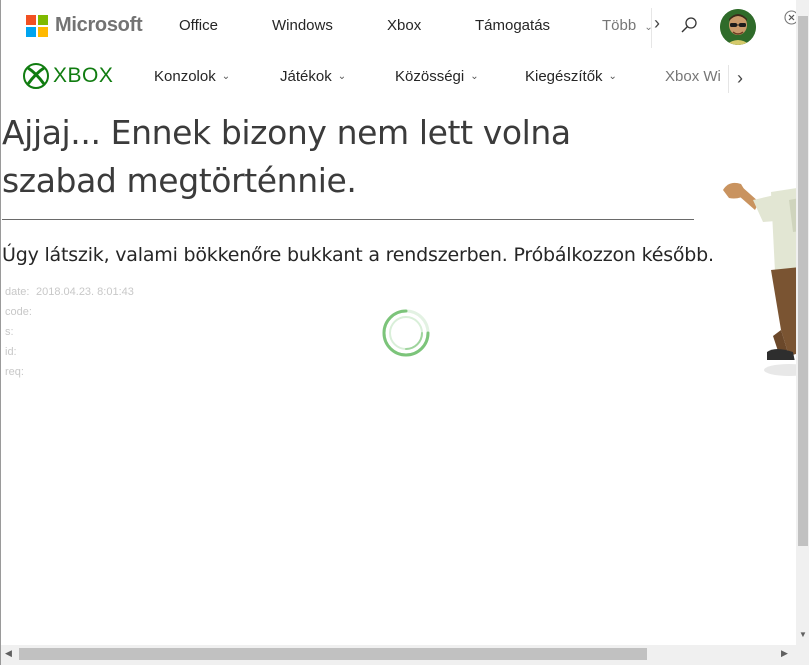  I want to click on diag-key: code:, so click(18, 312).